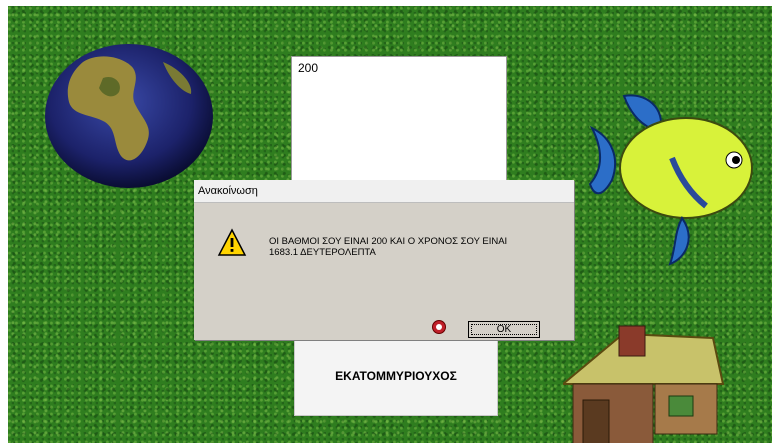 This screenshot has width=780, height=445. I want to click on dialog-title: Ανακοίνωση, so click(228, 191).